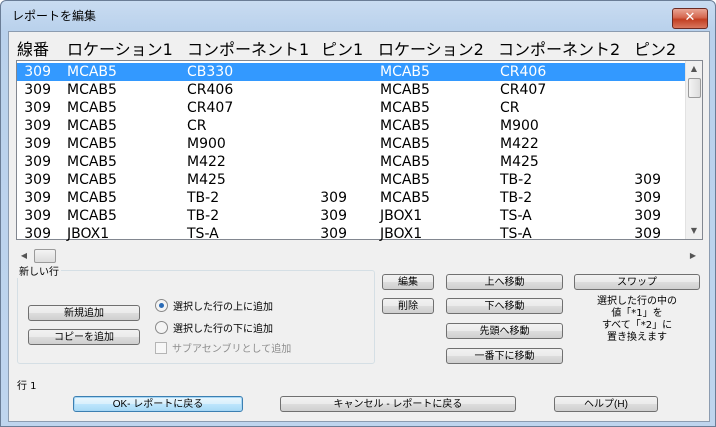 This screenshot has width=716, height=427. I want to click on horizontal-scroll-thumb, so click(45, 256).